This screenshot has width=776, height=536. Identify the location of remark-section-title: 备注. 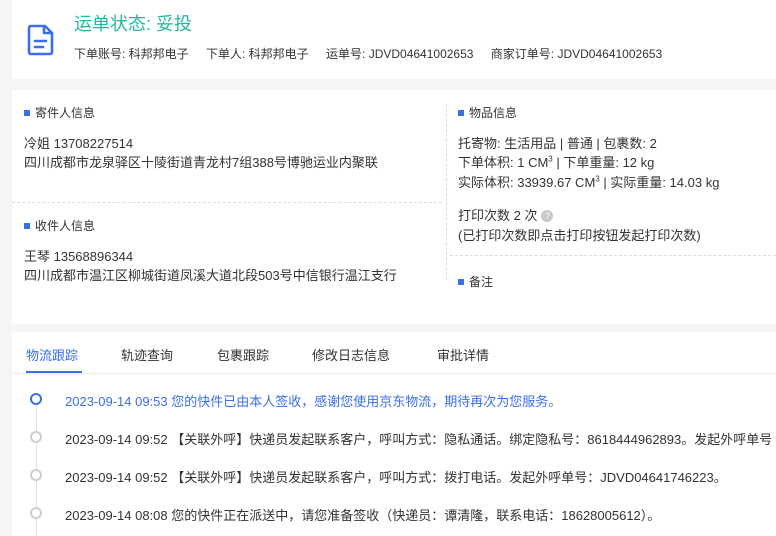
(475, 281).